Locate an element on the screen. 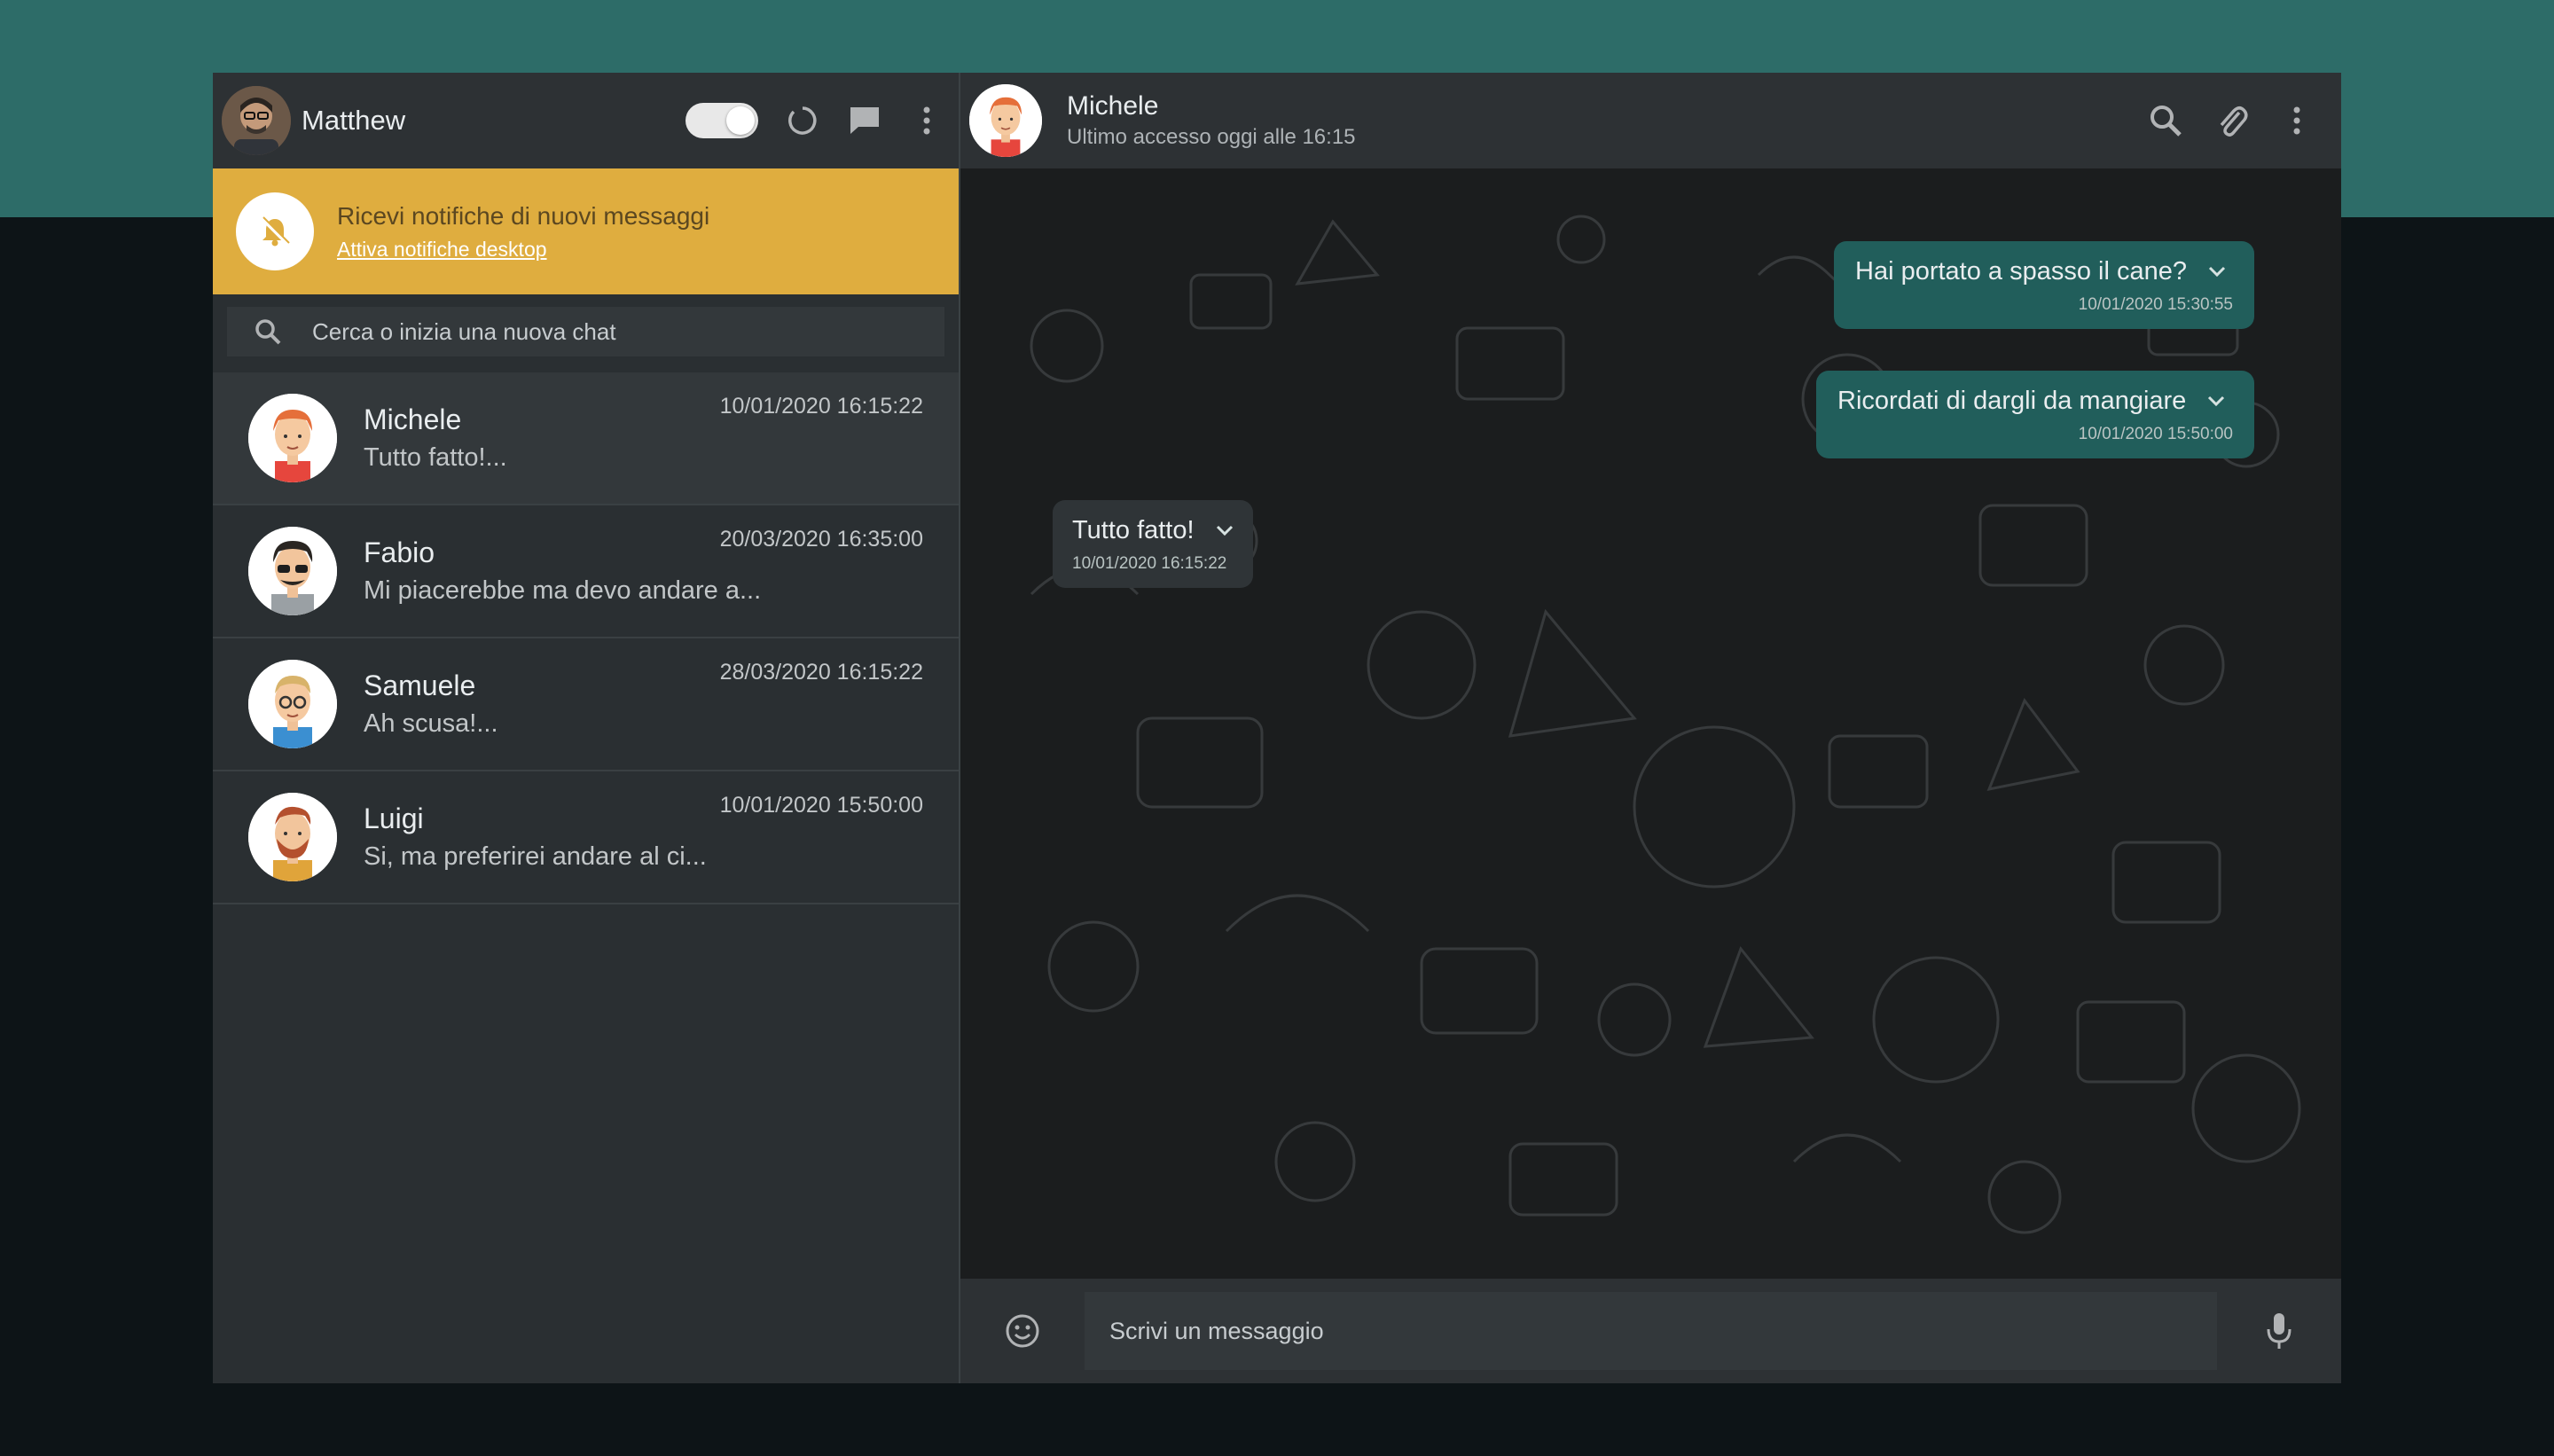 This screenshot has width=2554, height=1456. search-input: Cerca o inizia una nuova chat is located at coordinates (585, 331).